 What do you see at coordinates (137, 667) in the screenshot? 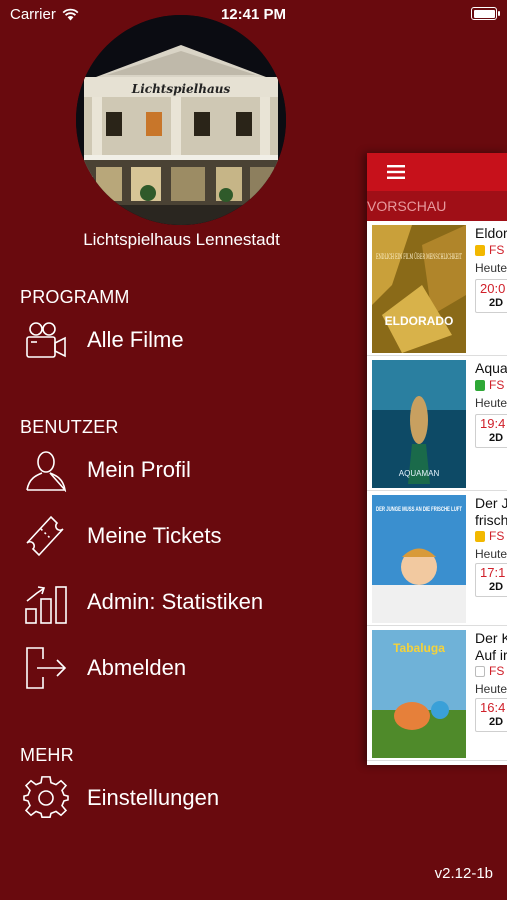
I see `menu-item-label: Abmelden` at bounding box center [137, 667].